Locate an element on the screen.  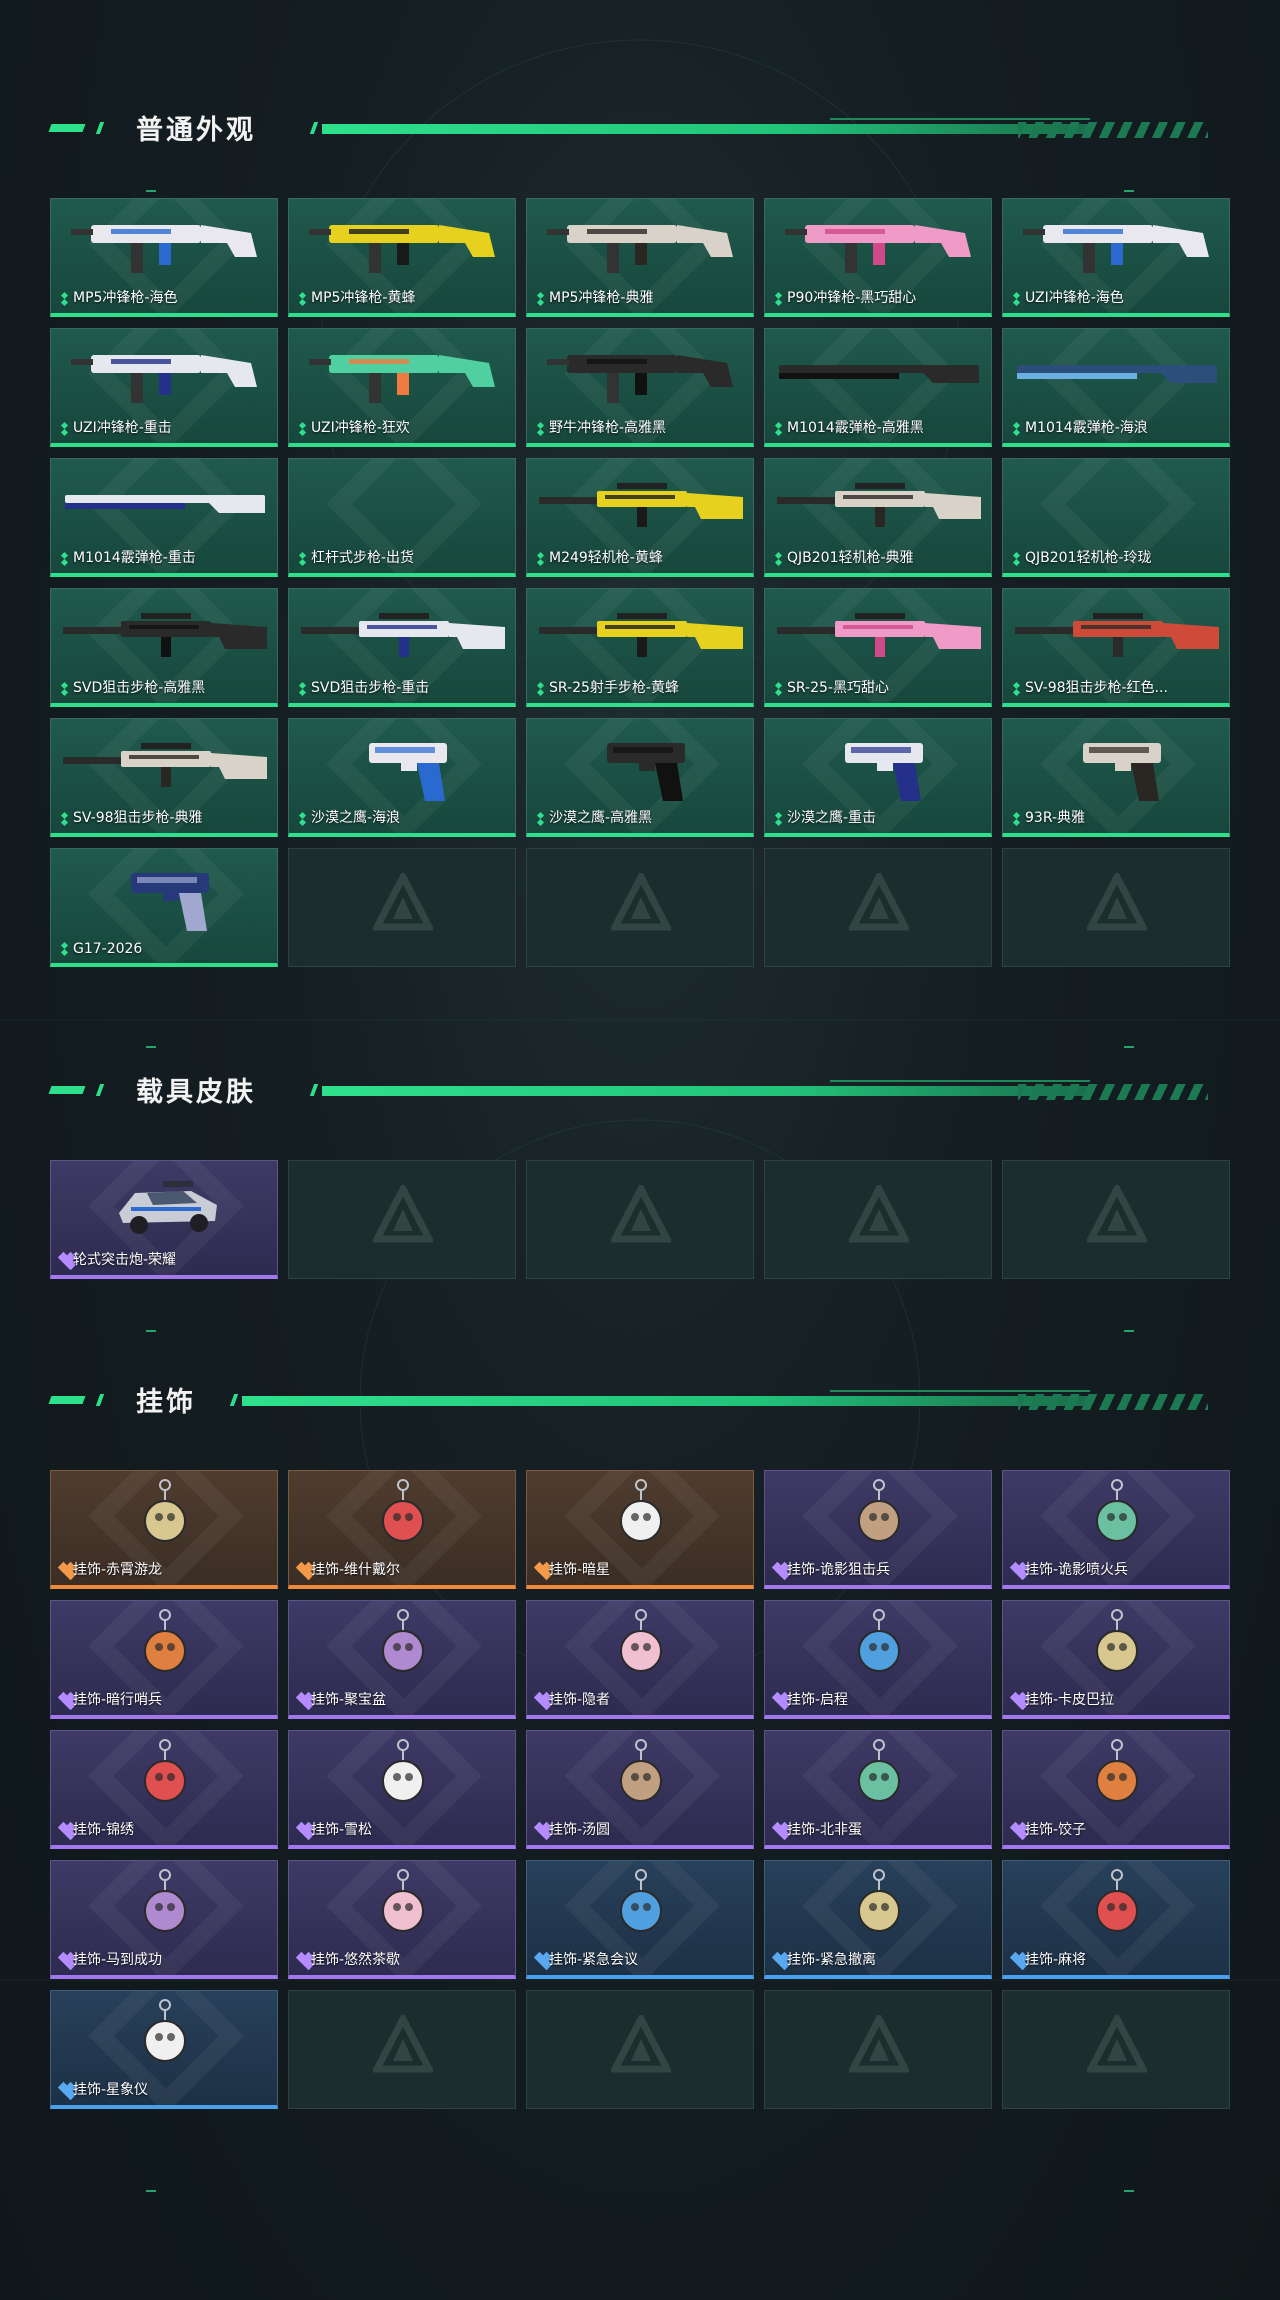
charm-card: 挂饰-聚宝盆 is located at coordinates (402, 1659).